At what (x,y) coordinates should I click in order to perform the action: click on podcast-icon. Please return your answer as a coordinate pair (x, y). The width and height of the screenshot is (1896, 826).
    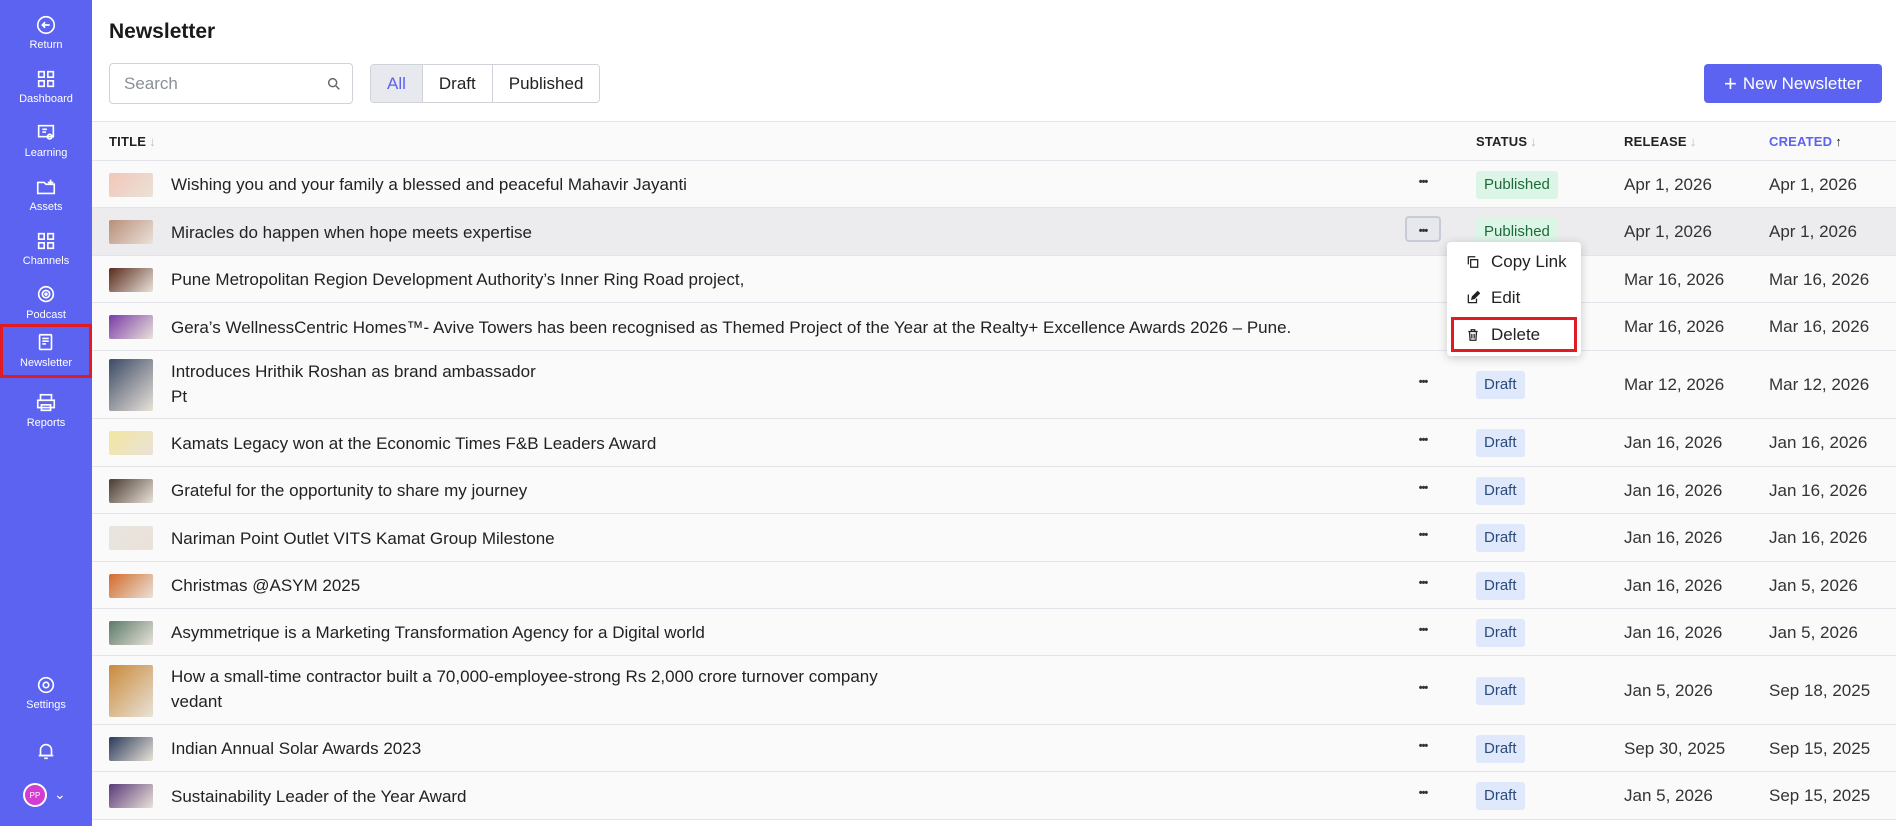
    Looking at the image, I should click on (46, 294).